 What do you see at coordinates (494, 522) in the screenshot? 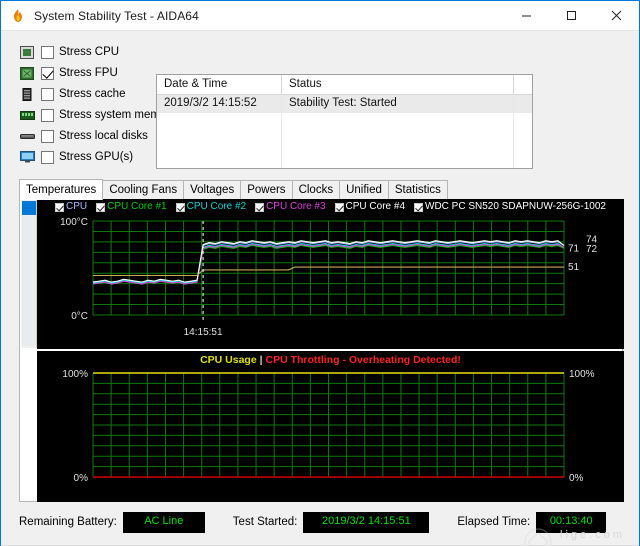
I see `elapsed-time-label: Elapsed Time:` at bounding box center [494, 522].